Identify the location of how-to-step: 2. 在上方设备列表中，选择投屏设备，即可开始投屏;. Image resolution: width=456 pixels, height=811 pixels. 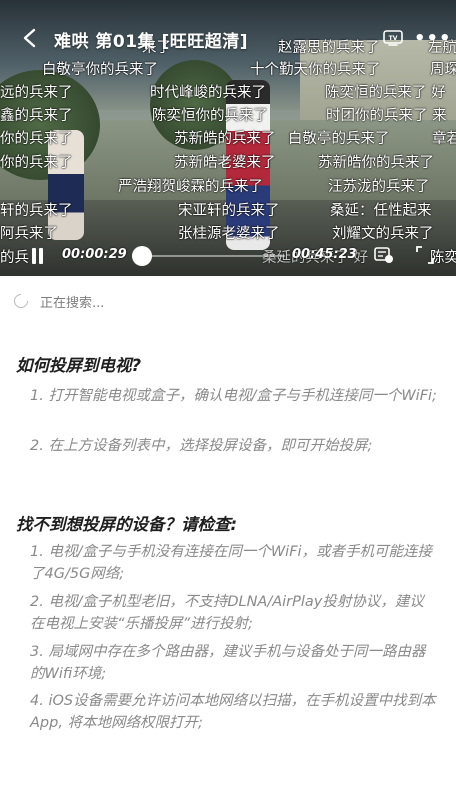
(201, 446).